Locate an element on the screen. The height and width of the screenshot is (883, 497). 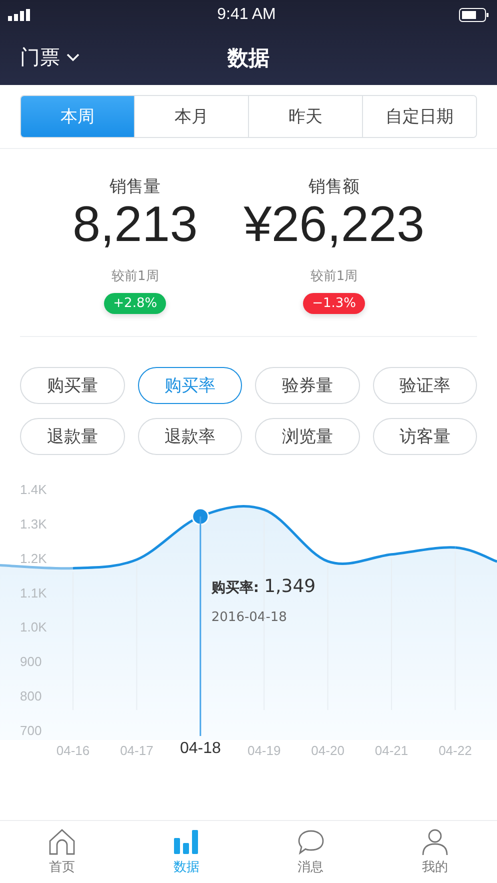
axis-label: 800 is located at coordinates (31, 696).